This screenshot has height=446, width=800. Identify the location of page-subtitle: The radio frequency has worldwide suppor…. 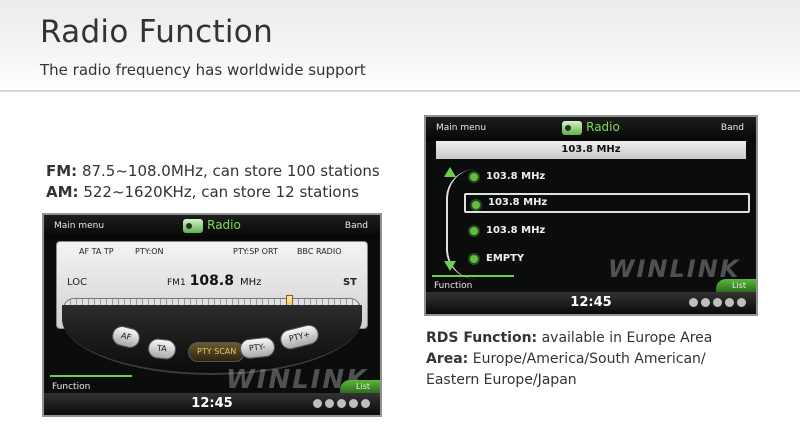
(203, 70).